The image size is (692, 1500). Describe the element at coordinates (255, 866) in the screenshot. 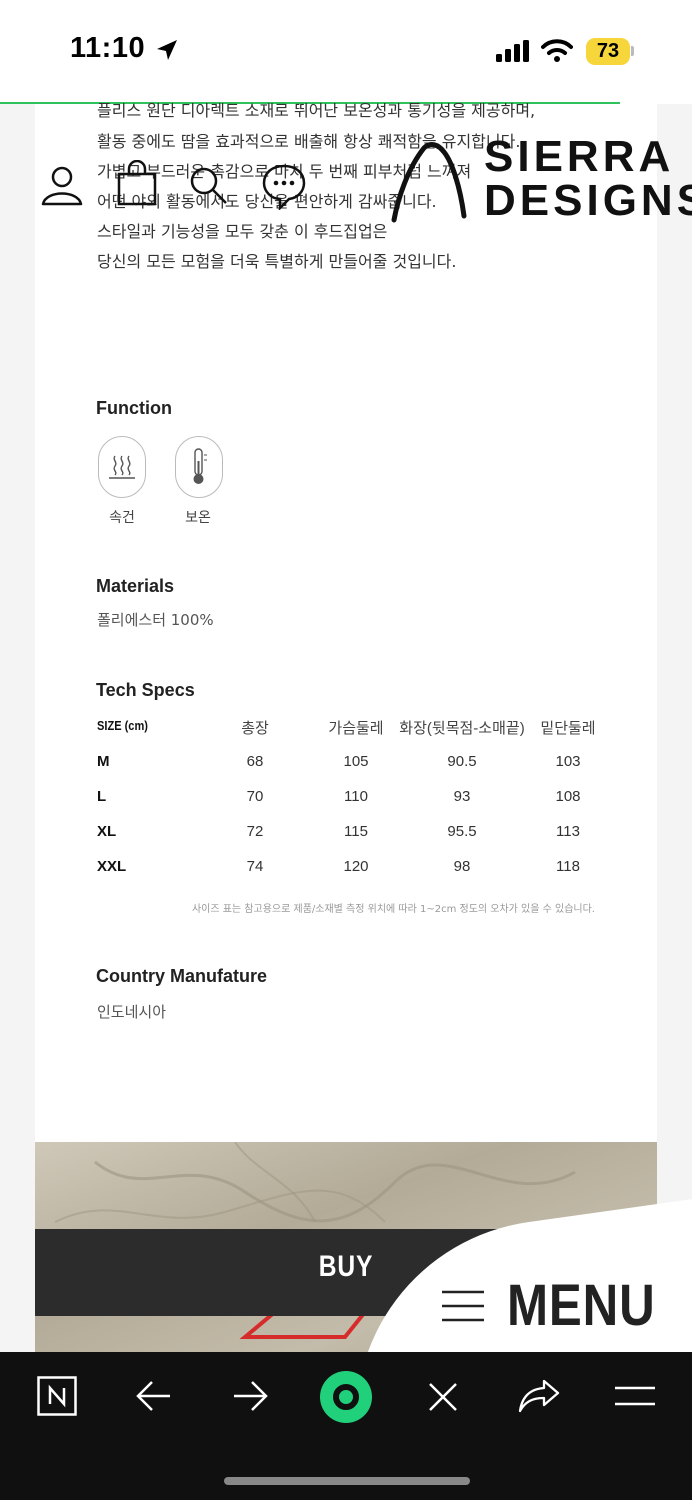

I see `spec-cell: 74` at that location.